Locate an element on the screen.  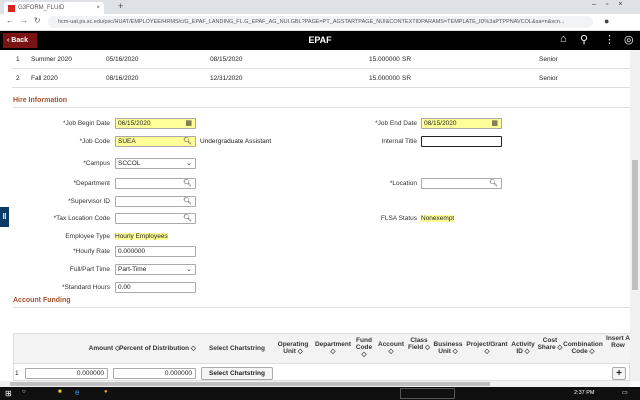
notifications-icon: ▭ is located at coordinates (625, 392).